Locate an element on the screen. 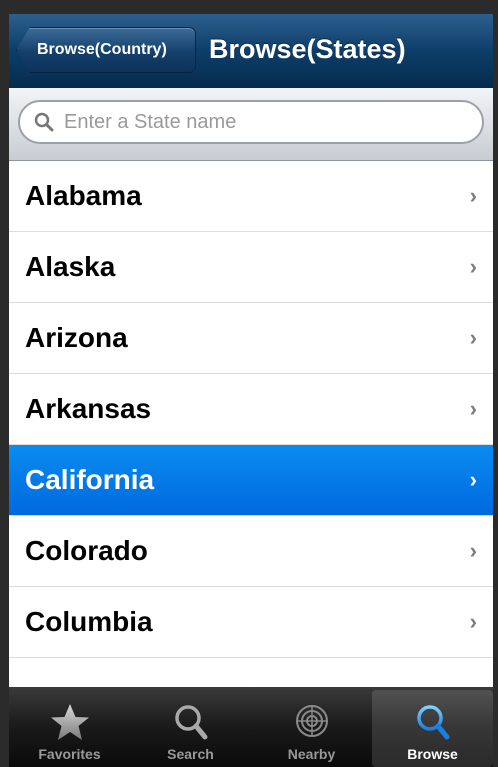 The image size is (498, 767). search-bar is located at coordinates (251, 124).